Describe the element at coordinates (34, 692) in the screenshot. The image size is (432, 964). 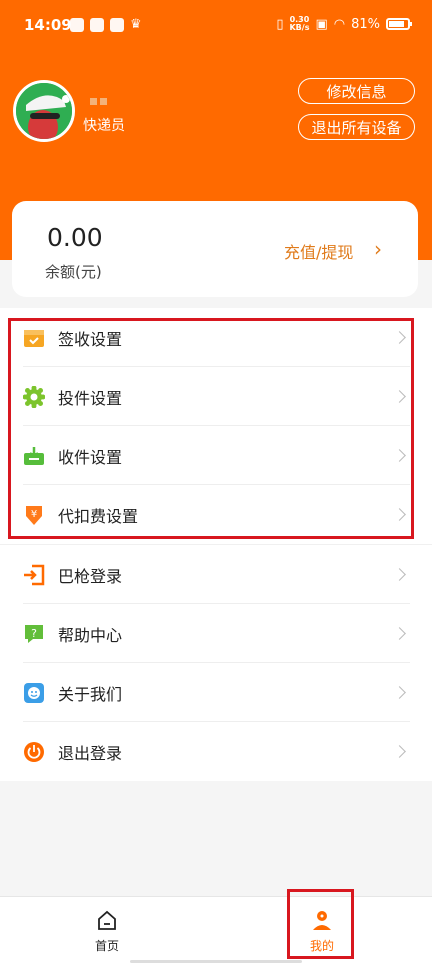
I see `smiley-icon` at that location.